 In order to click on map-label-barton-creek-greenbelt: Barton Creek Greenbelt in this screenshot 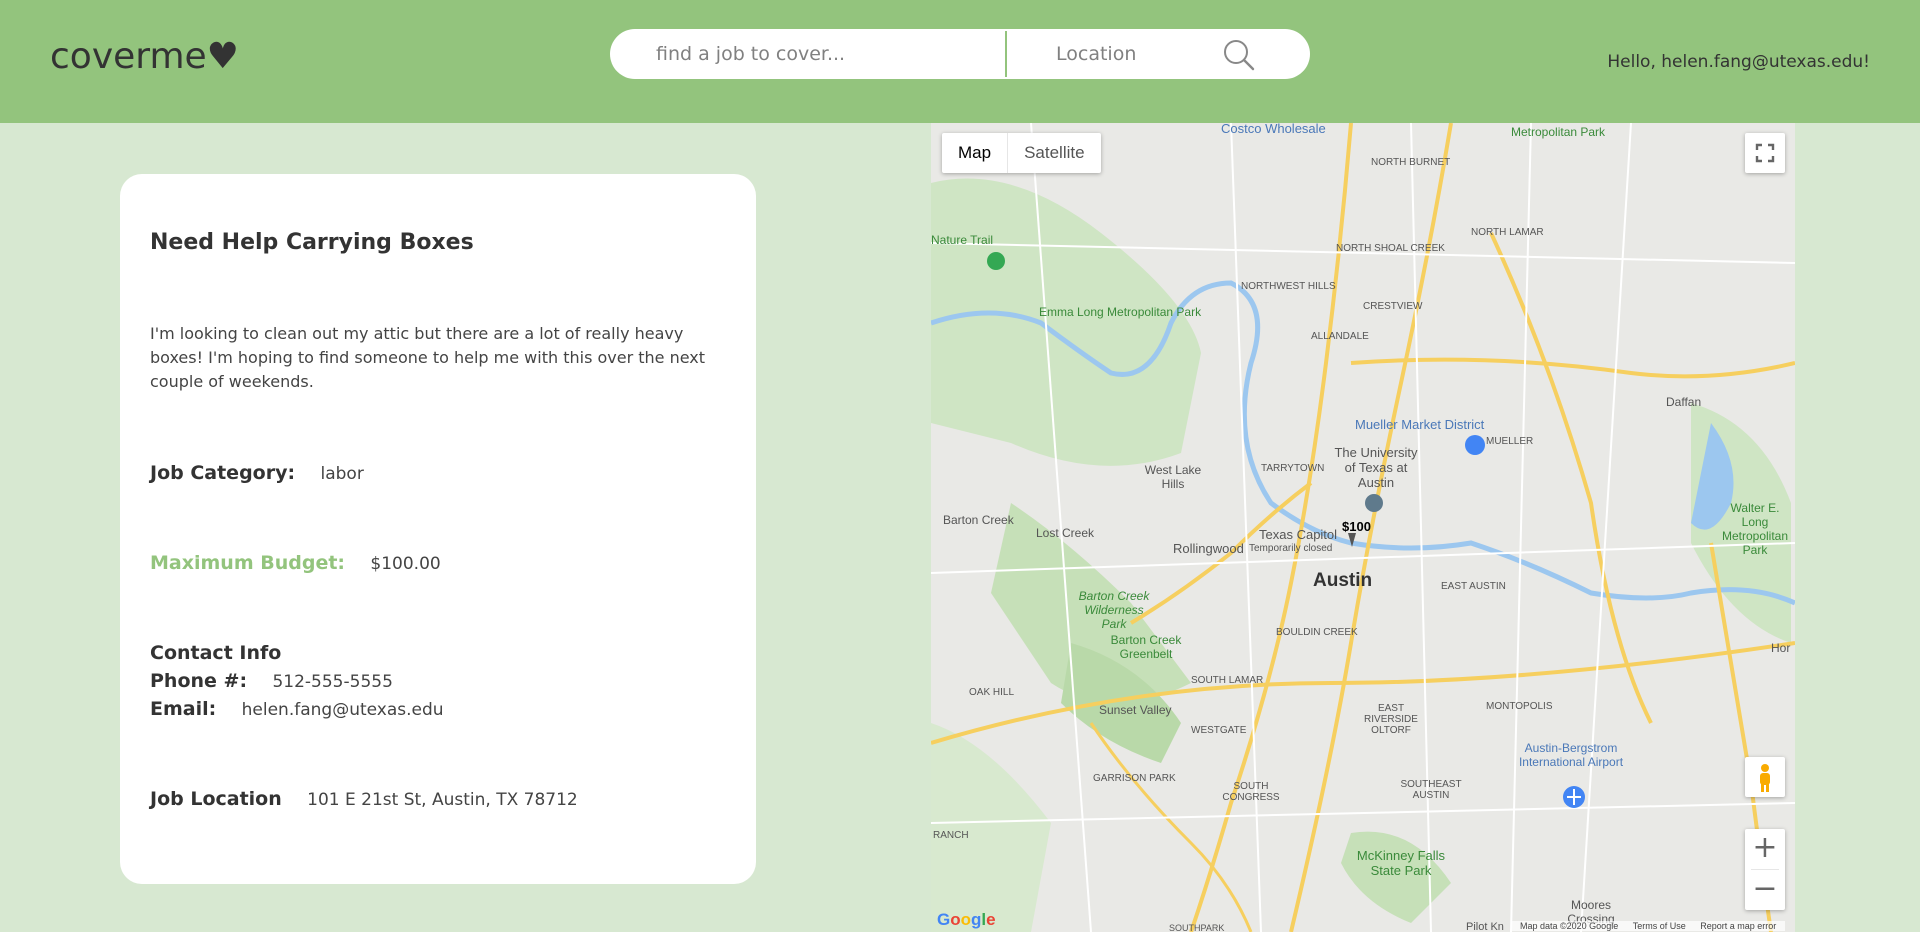, I will do `click(1146, 647)`.